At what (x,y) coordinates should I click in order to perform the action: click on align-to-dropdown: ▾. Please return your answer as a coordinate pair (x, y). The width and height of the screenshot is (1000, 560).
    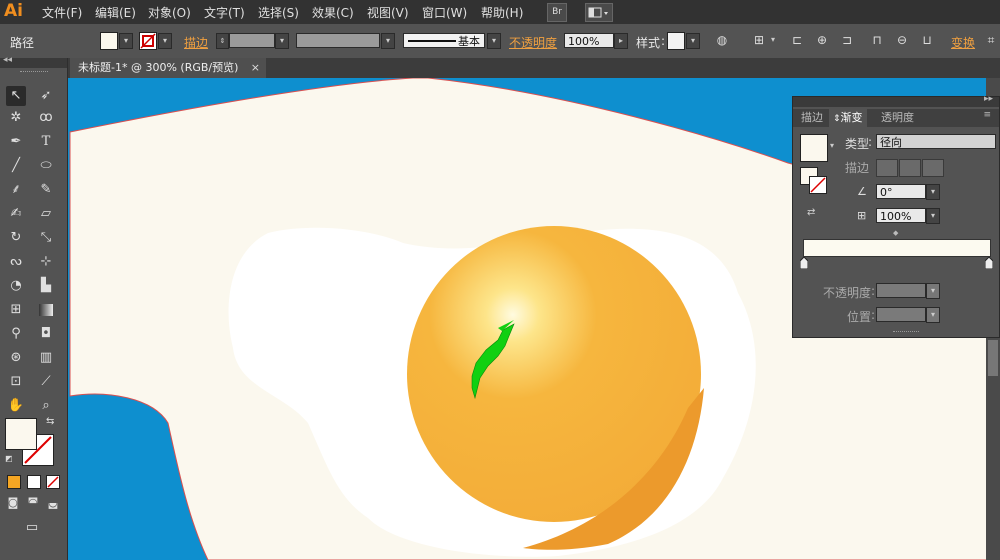
    Looking at the image, I should click on (773, 40).